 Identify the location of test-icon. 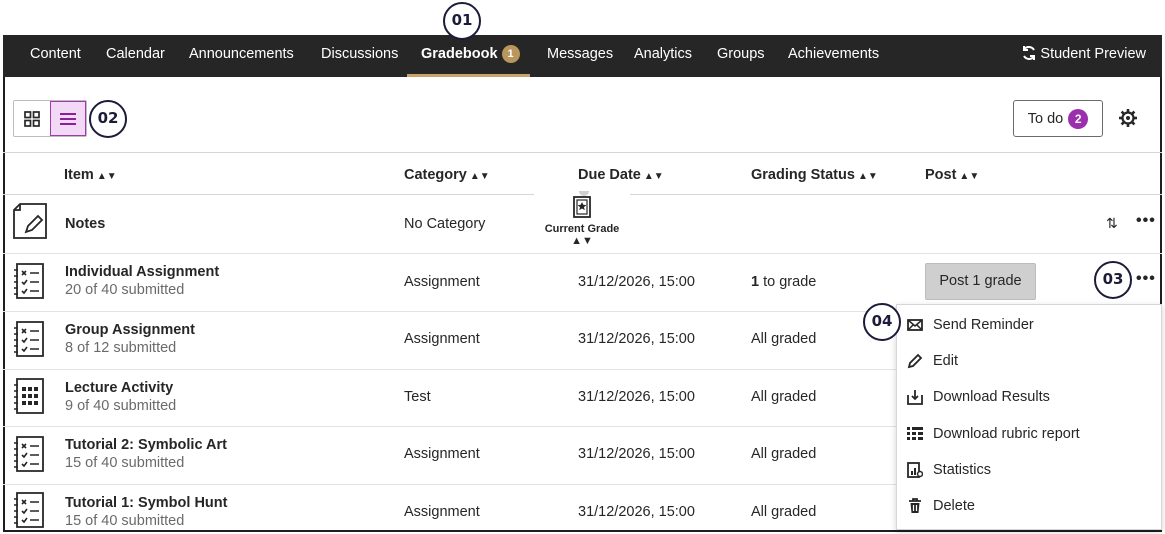
(30, 398).